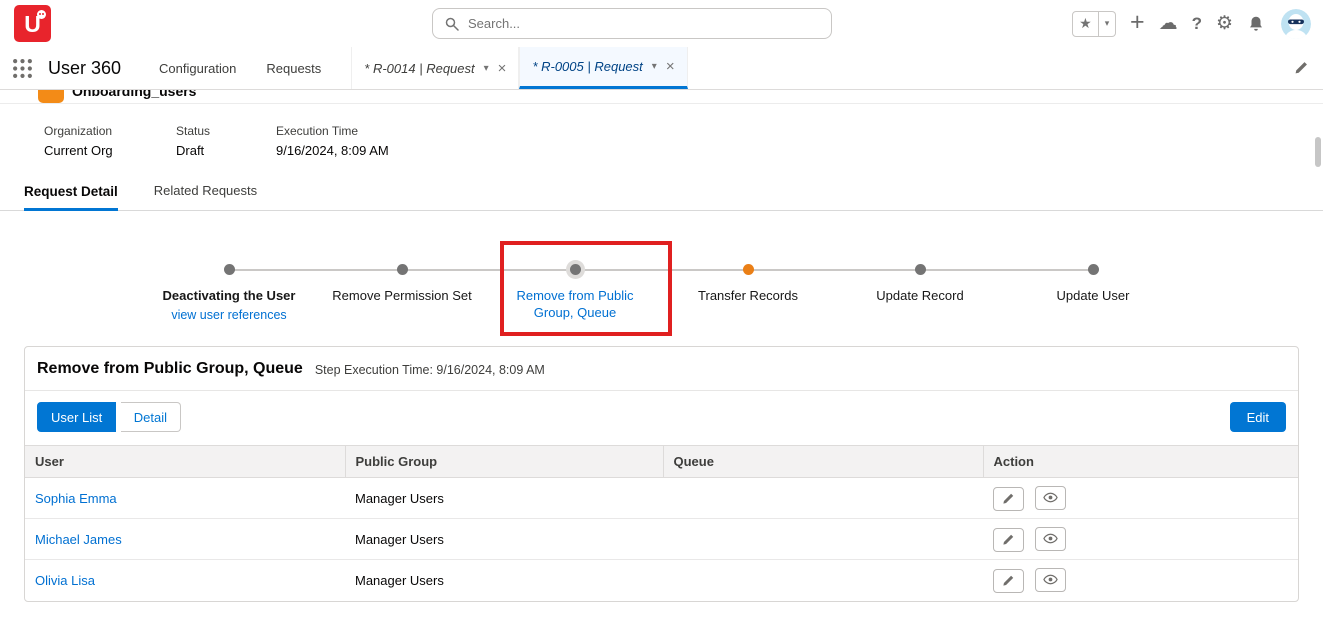  I want to click on search-input, so click(643, 23).